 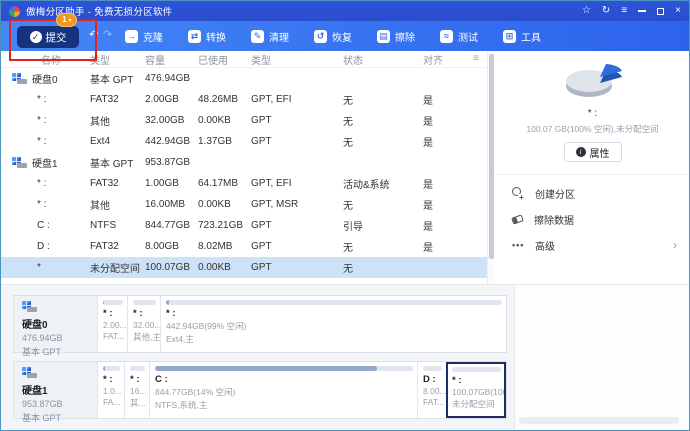 What do you see at coordinates (333, 324) in the screenshot?
I see `partition-block-* :: * : 442.94GB(99% 空闲) Ext4,主` at bounding box center [333, 324].